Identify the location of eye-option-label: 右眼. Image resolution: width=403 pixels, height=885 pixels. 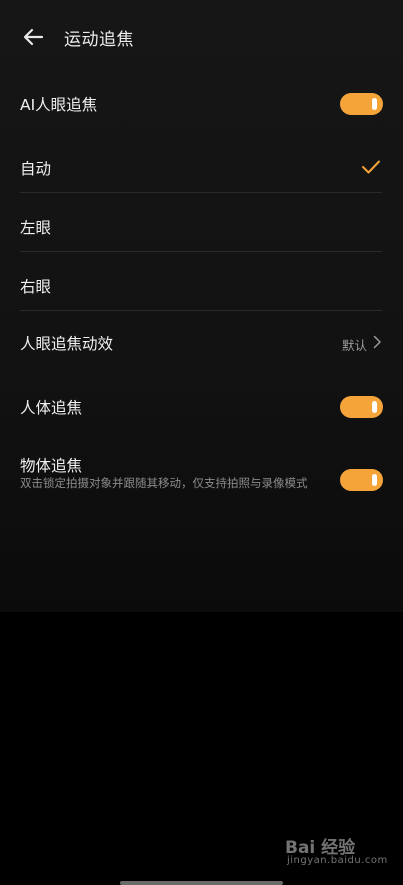
(36, 287).